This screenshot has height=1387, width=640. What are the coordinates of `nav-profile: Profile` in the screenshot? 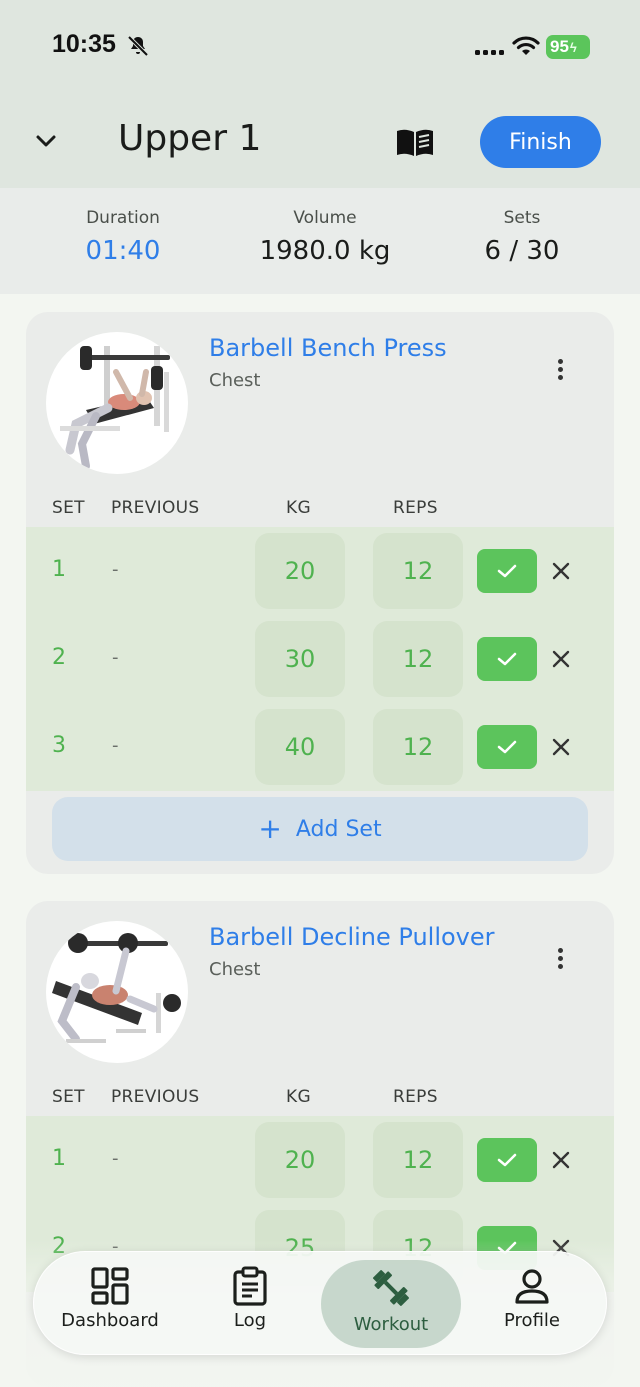 It's located at (532, 1304).